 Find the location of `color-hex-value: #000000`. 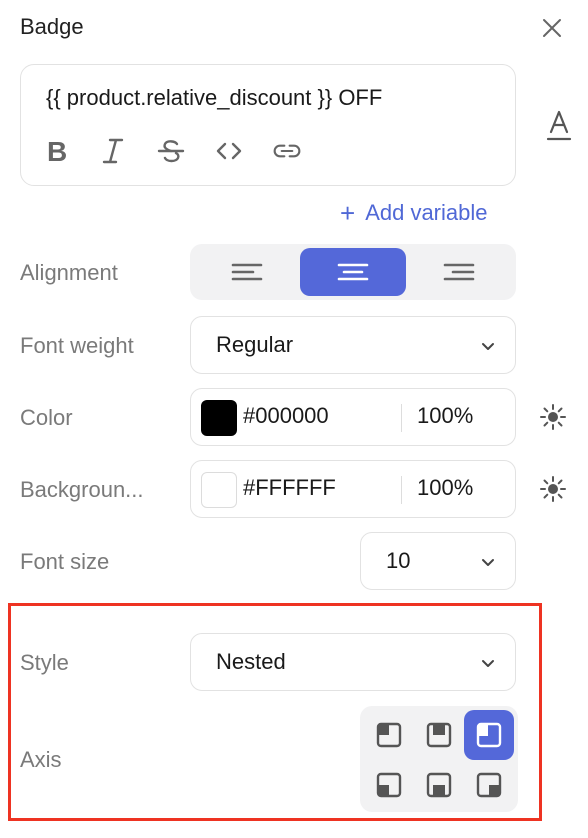

color-hex-value: #000000 is located at coordinates (286, 416).